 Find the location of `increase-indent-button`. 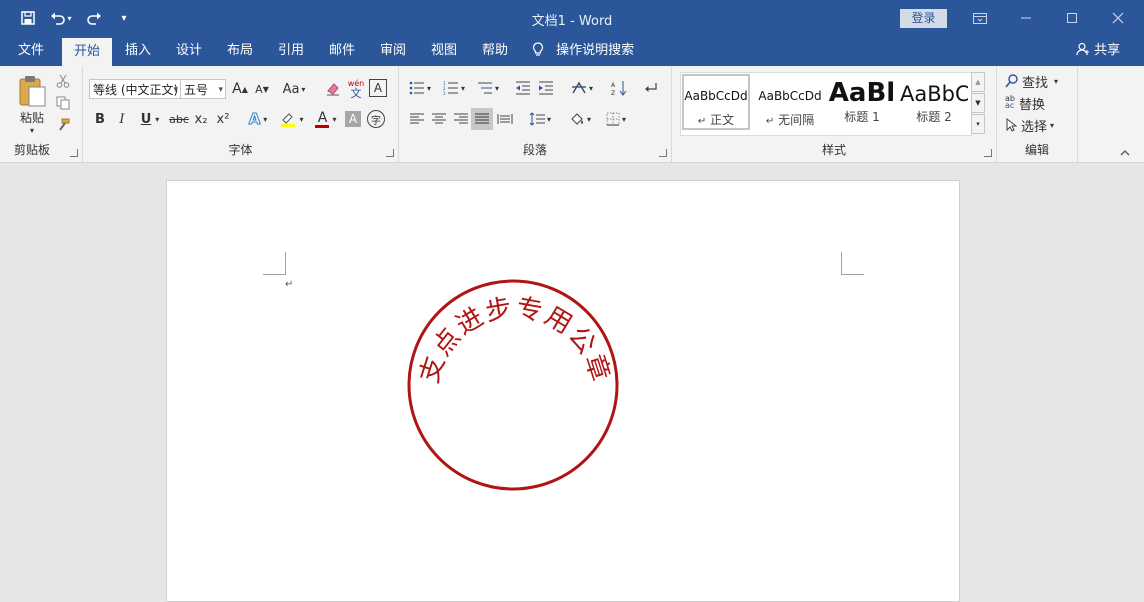

increase-indent-button is located at coordinates (546, 88).